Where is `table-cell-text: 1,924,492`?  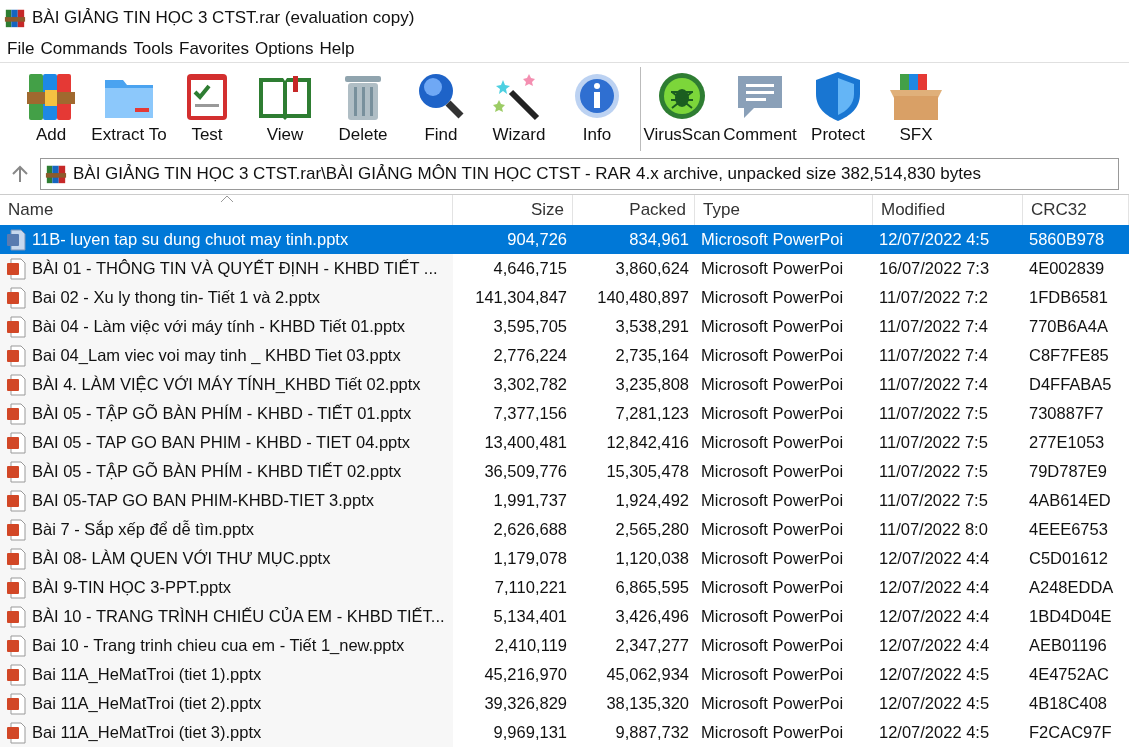 table-cell-text: 1,924,492 is located at coordinates (652, 501).